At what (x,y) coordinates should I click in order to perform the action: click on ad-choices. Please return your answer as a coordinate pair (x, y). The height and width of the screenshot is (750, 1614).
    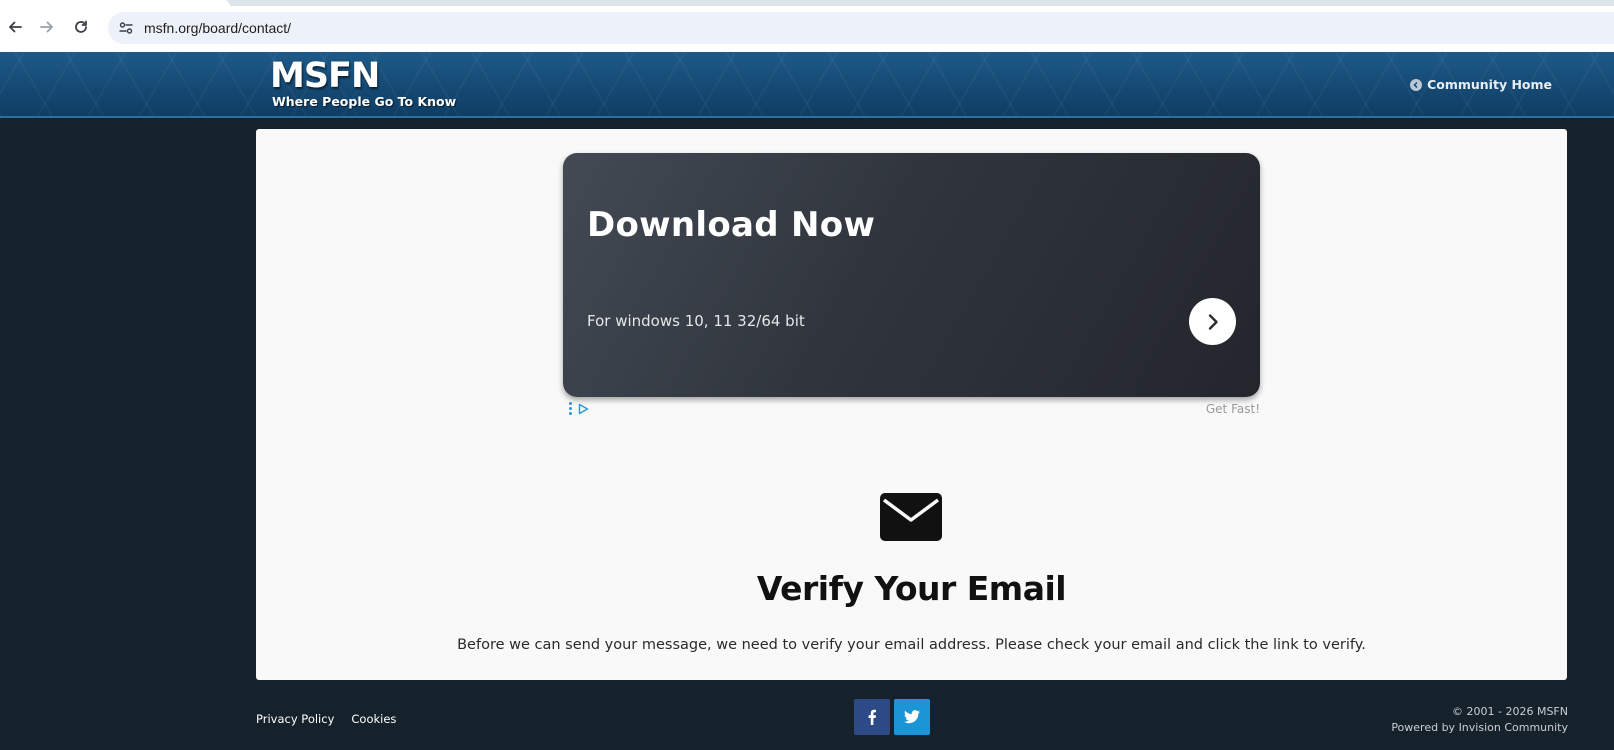
    Looking at the image, I should click on (579, 408).